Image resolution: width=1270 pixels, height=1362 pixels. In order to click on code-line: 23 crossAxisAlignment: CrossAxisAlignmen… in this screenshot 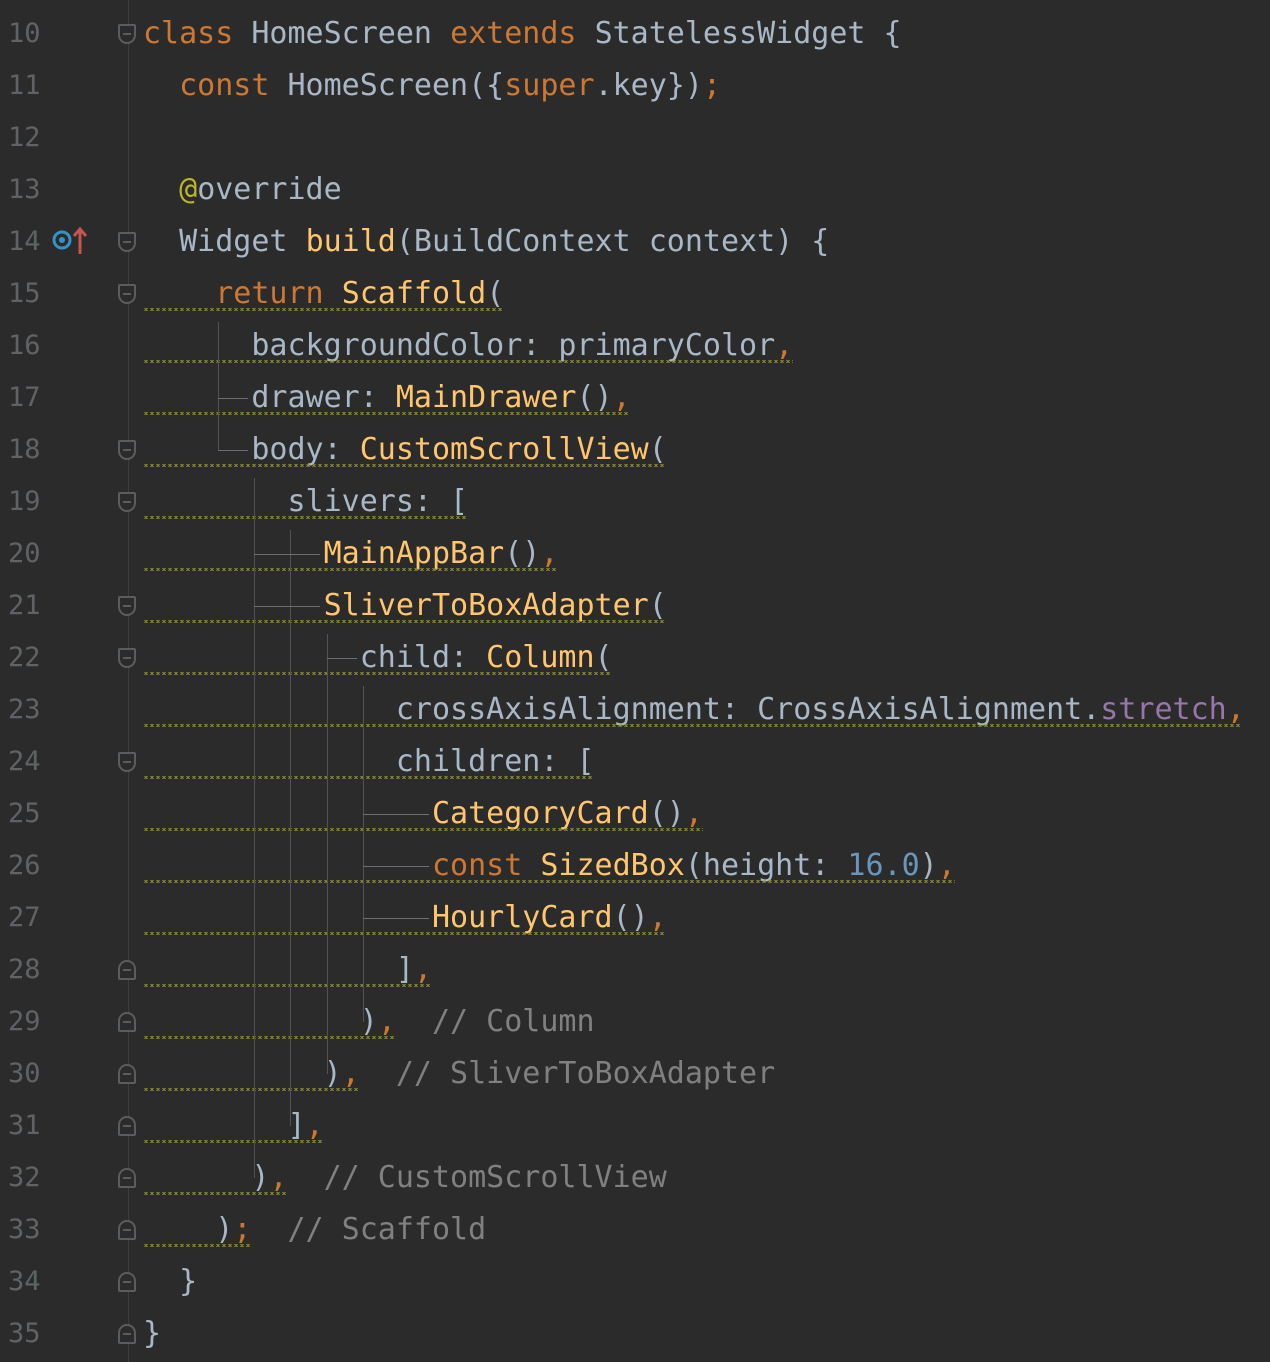, I will do `click(635, 710)`.